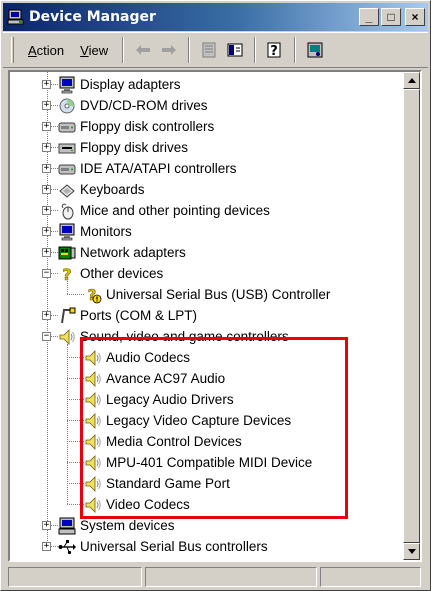  I want to click on scroll-thumb, so click(411, 316).